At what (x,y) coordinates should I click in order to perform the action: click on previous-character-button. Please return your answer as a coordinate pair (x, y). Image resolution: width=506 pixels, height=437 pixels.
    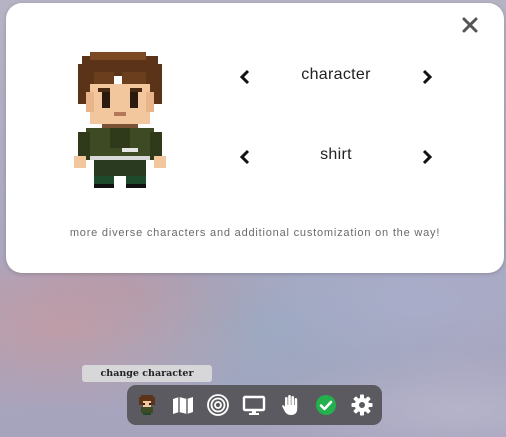
    Looking at the image, I should click on (246, 77).